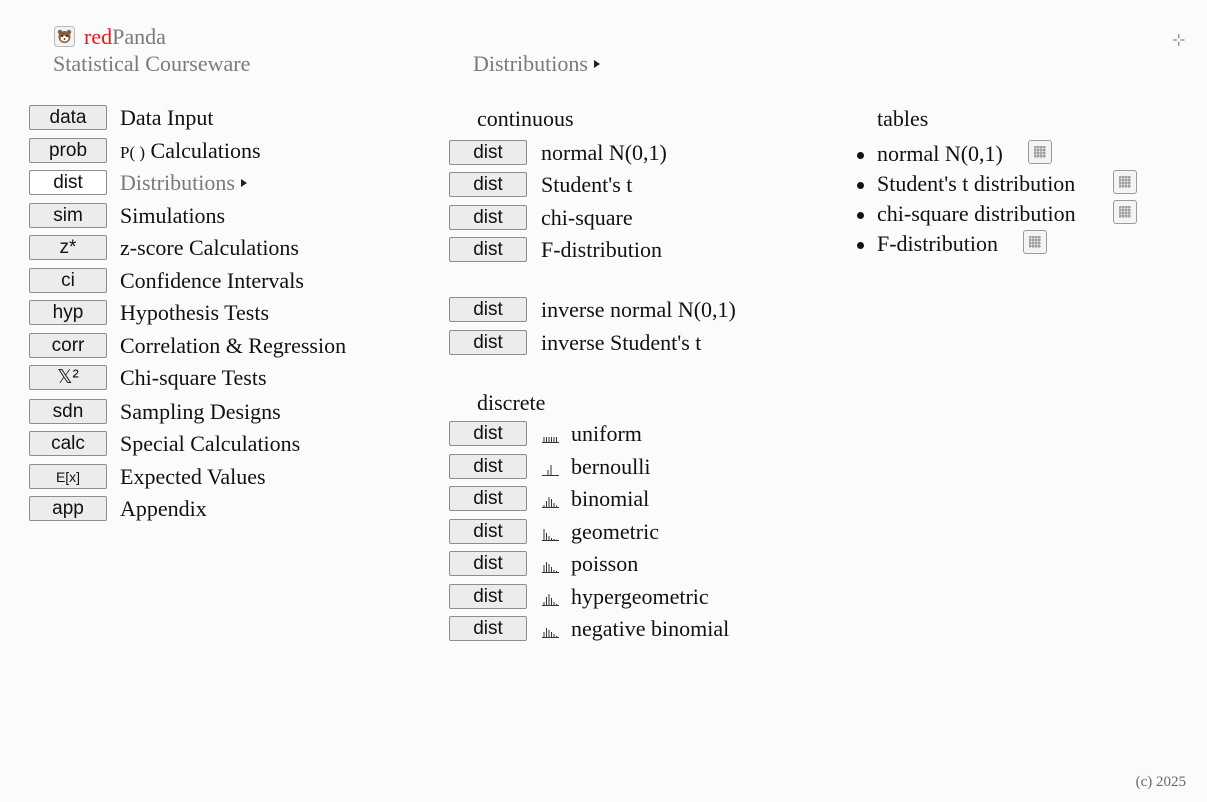 This screenshot has width=1207, height=802. I want to click on chi-square-table-button, so click(1125, 212).